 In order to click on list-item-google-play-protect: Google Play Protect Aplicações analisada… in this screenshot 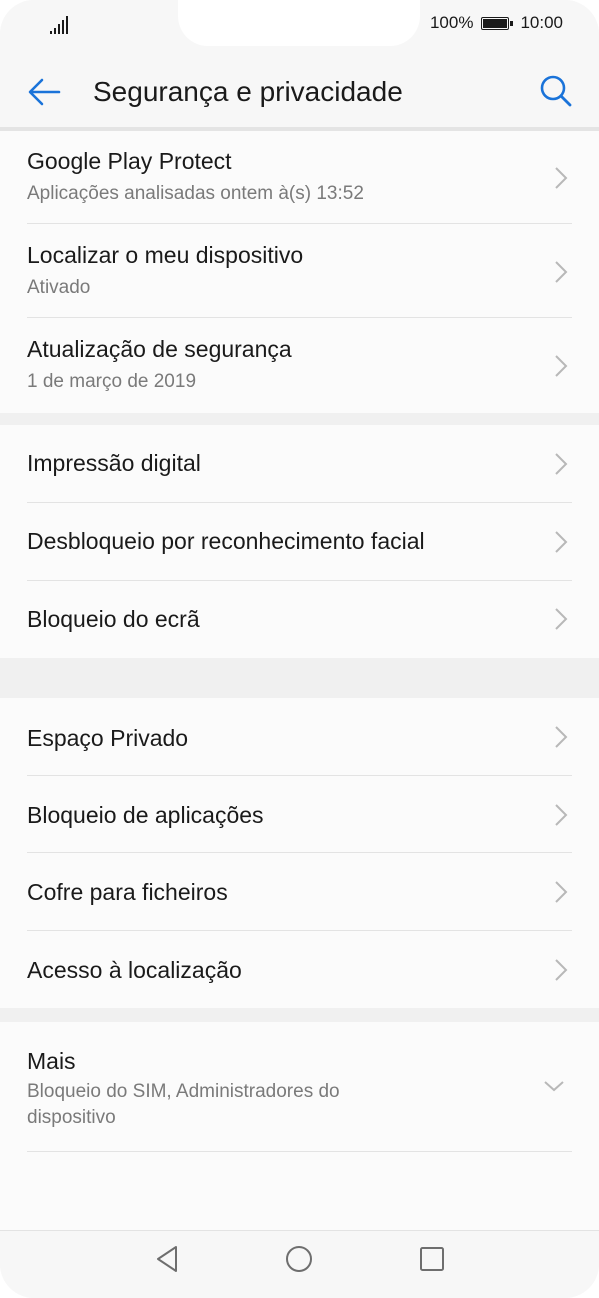, I will do `click(299, 177)`.